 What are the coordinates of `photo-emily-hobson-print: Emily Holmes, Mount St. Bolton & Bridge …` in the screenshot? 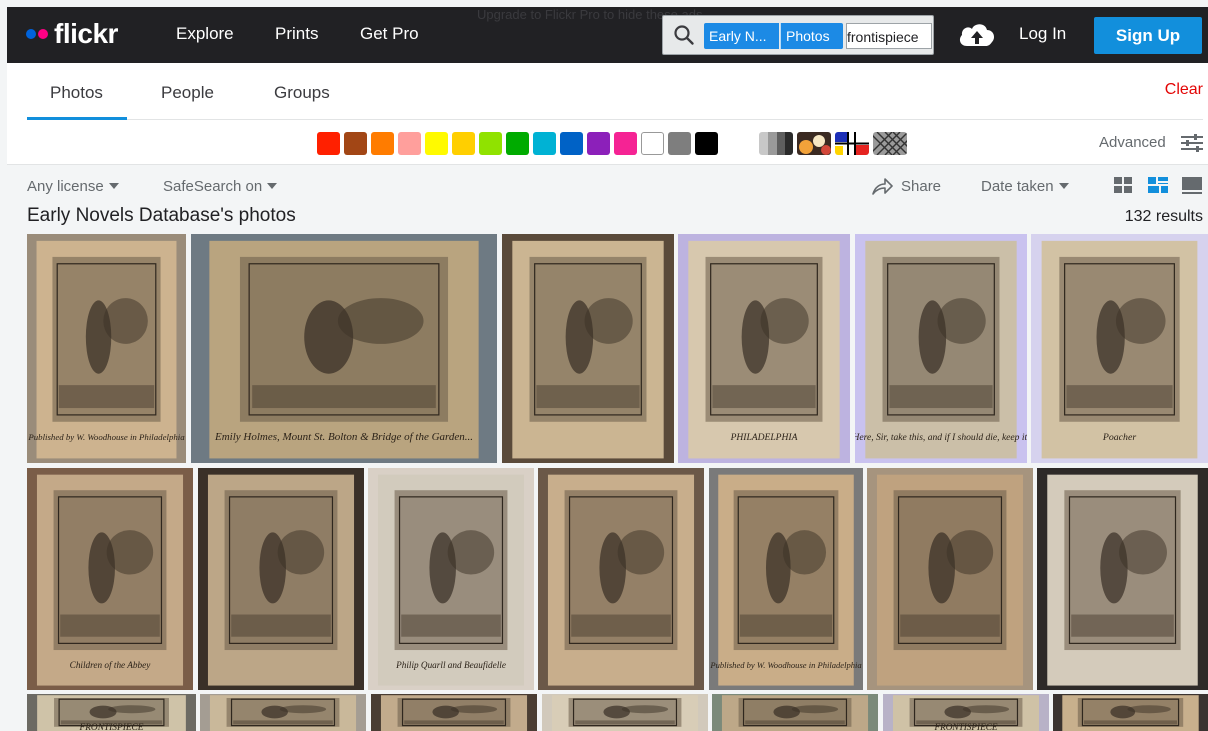 It's located at (344, 348).